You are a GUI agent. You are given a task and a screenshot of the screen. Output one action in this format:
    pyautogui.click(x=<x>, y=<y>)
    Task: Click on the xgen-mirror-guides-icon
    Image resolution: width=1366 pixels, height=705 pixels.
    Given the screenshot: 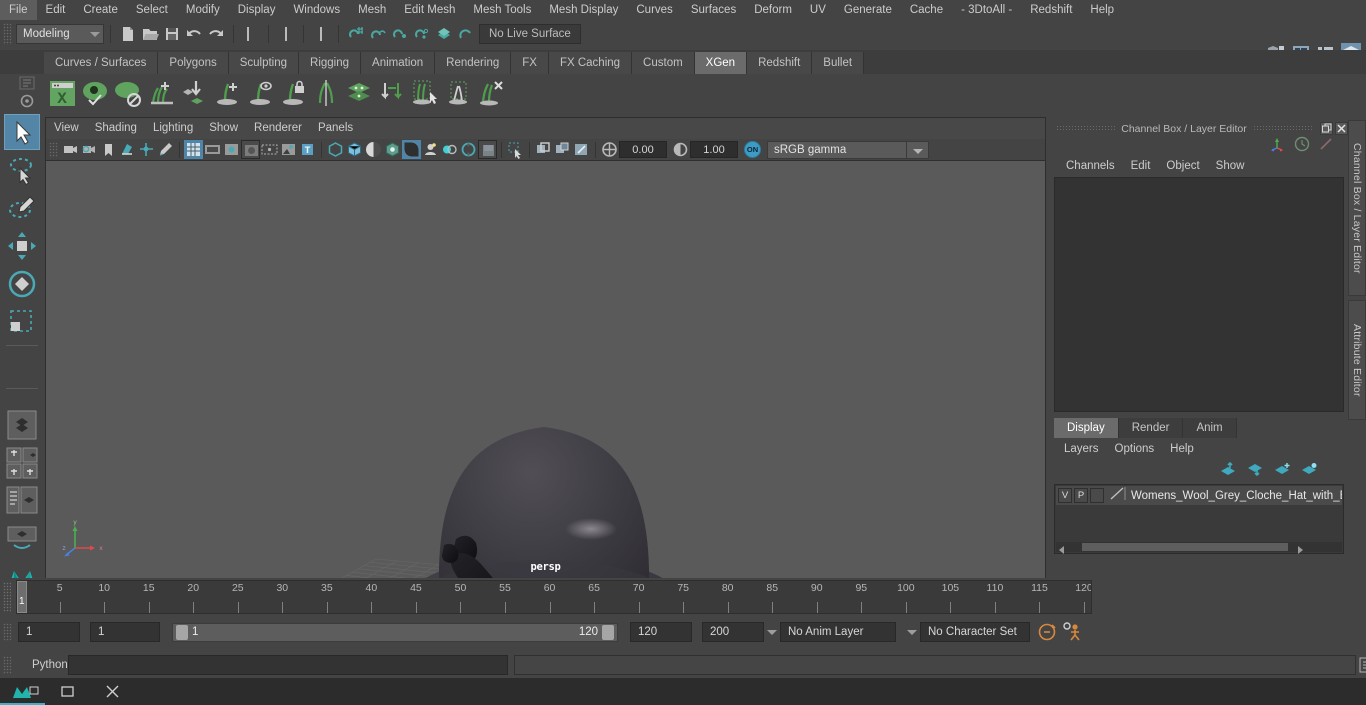 What is the action you would take?
    pyautogui.click(x=326, y=93)
    